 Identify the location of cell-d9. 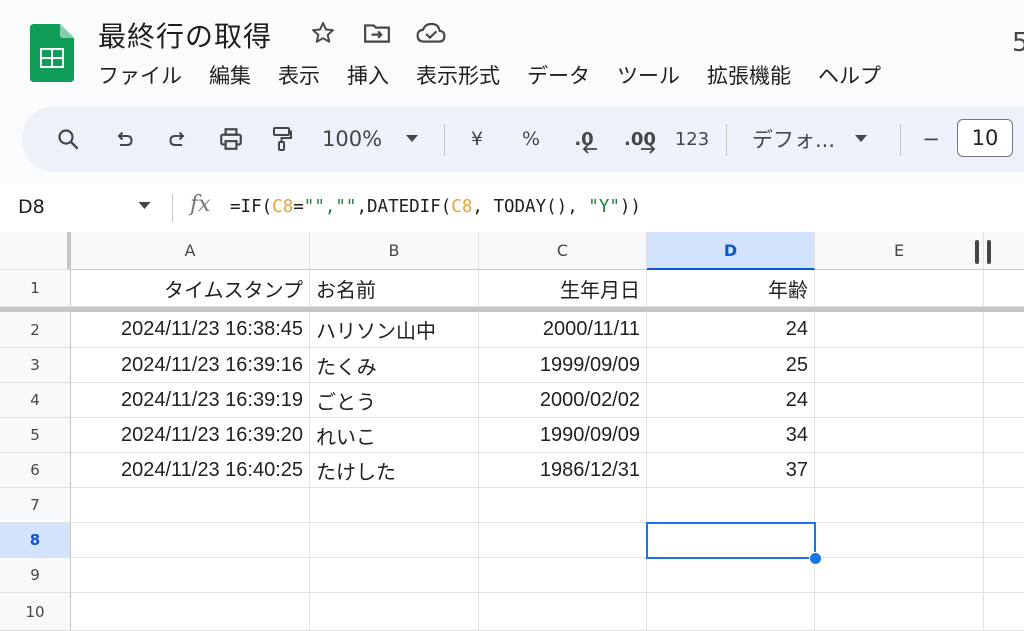
(731, 575).